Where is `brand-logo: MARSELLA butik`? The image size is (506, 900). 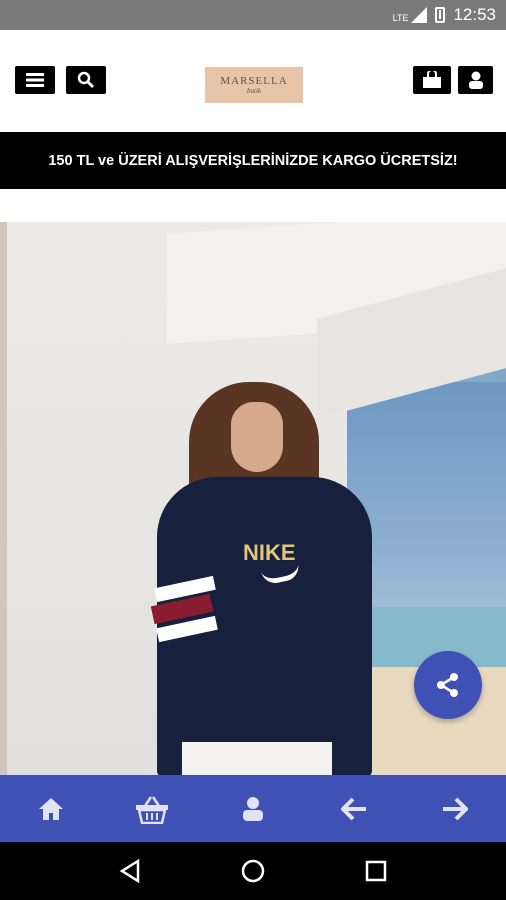
brand-logo: MARSELLA butik is located at coordinates (254, 85).